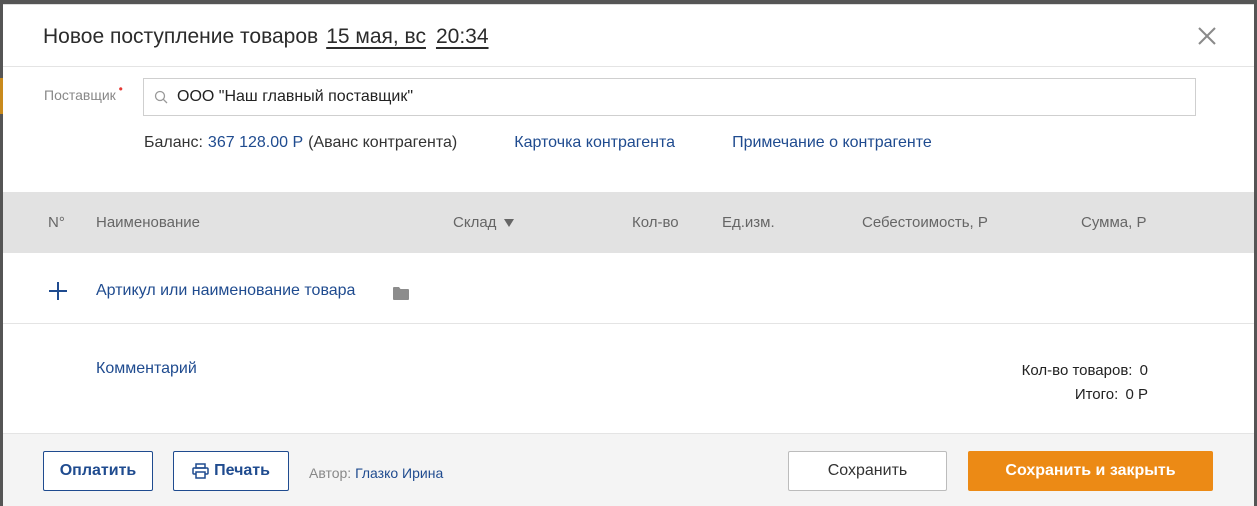 This screenshot has height=506, width=1257. Describe the element at coordinates (508, 223) in the screenshot. I see `sort-down-icon` at that location.